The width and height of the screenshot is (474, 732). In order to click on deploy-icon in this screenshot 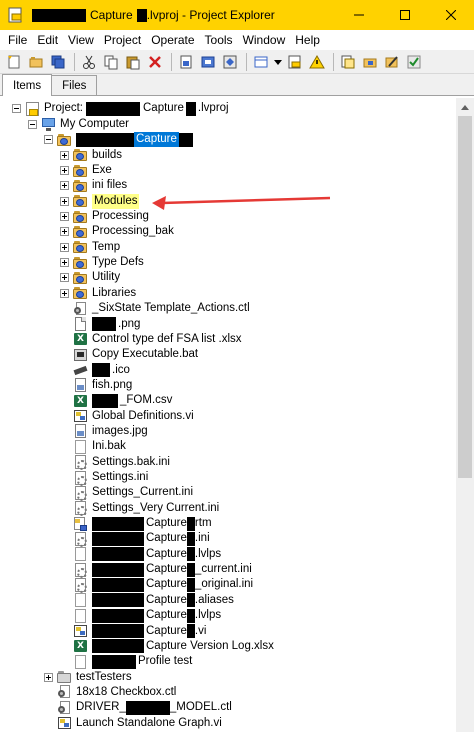, I will do `click(230, 62)`.